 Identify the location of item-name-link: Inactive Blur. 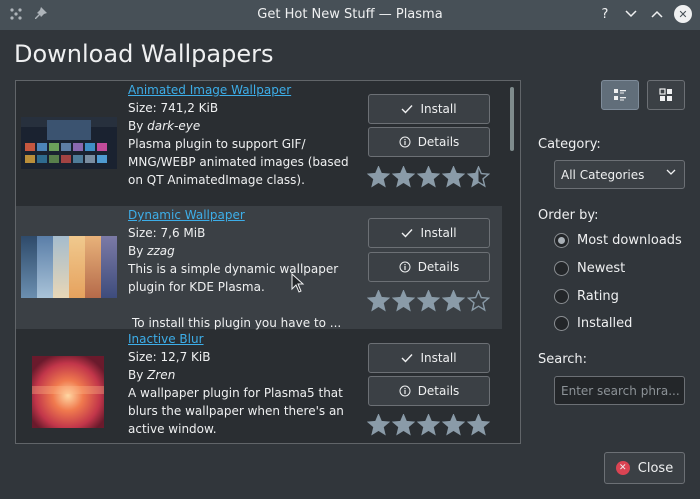
(239, 339).